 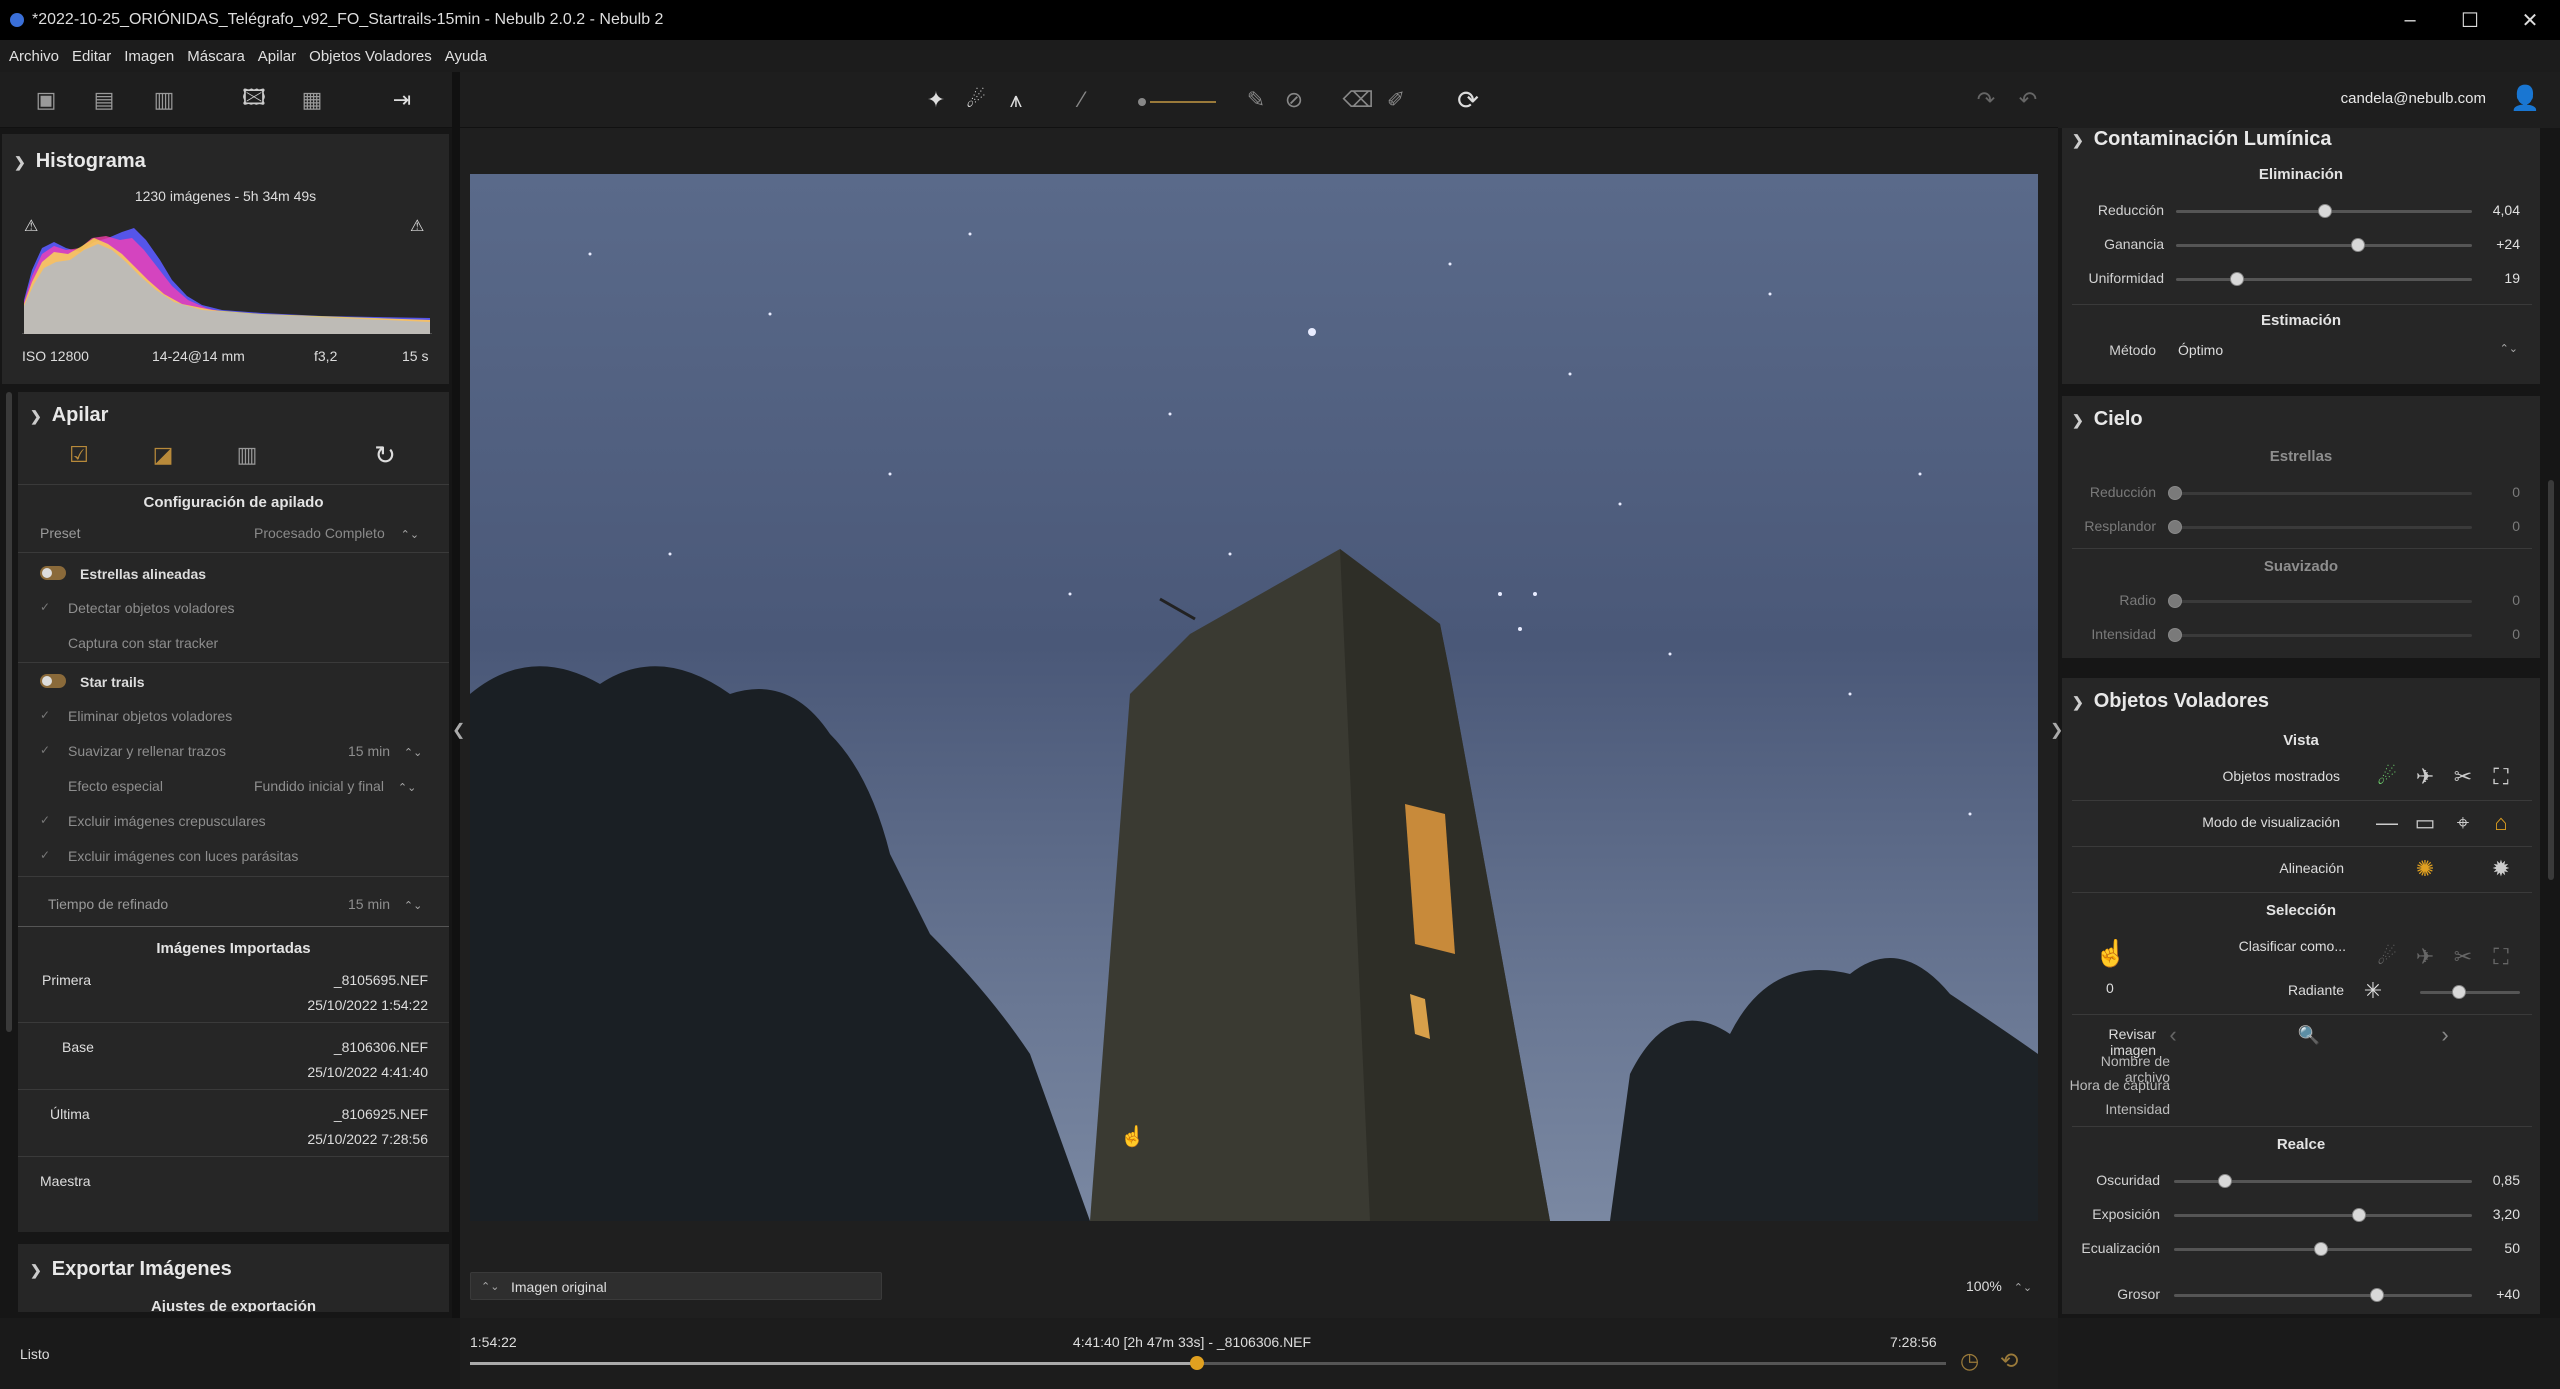 I want to click on user-email: candela@nebulb.com, so click(x=2413, y=98).